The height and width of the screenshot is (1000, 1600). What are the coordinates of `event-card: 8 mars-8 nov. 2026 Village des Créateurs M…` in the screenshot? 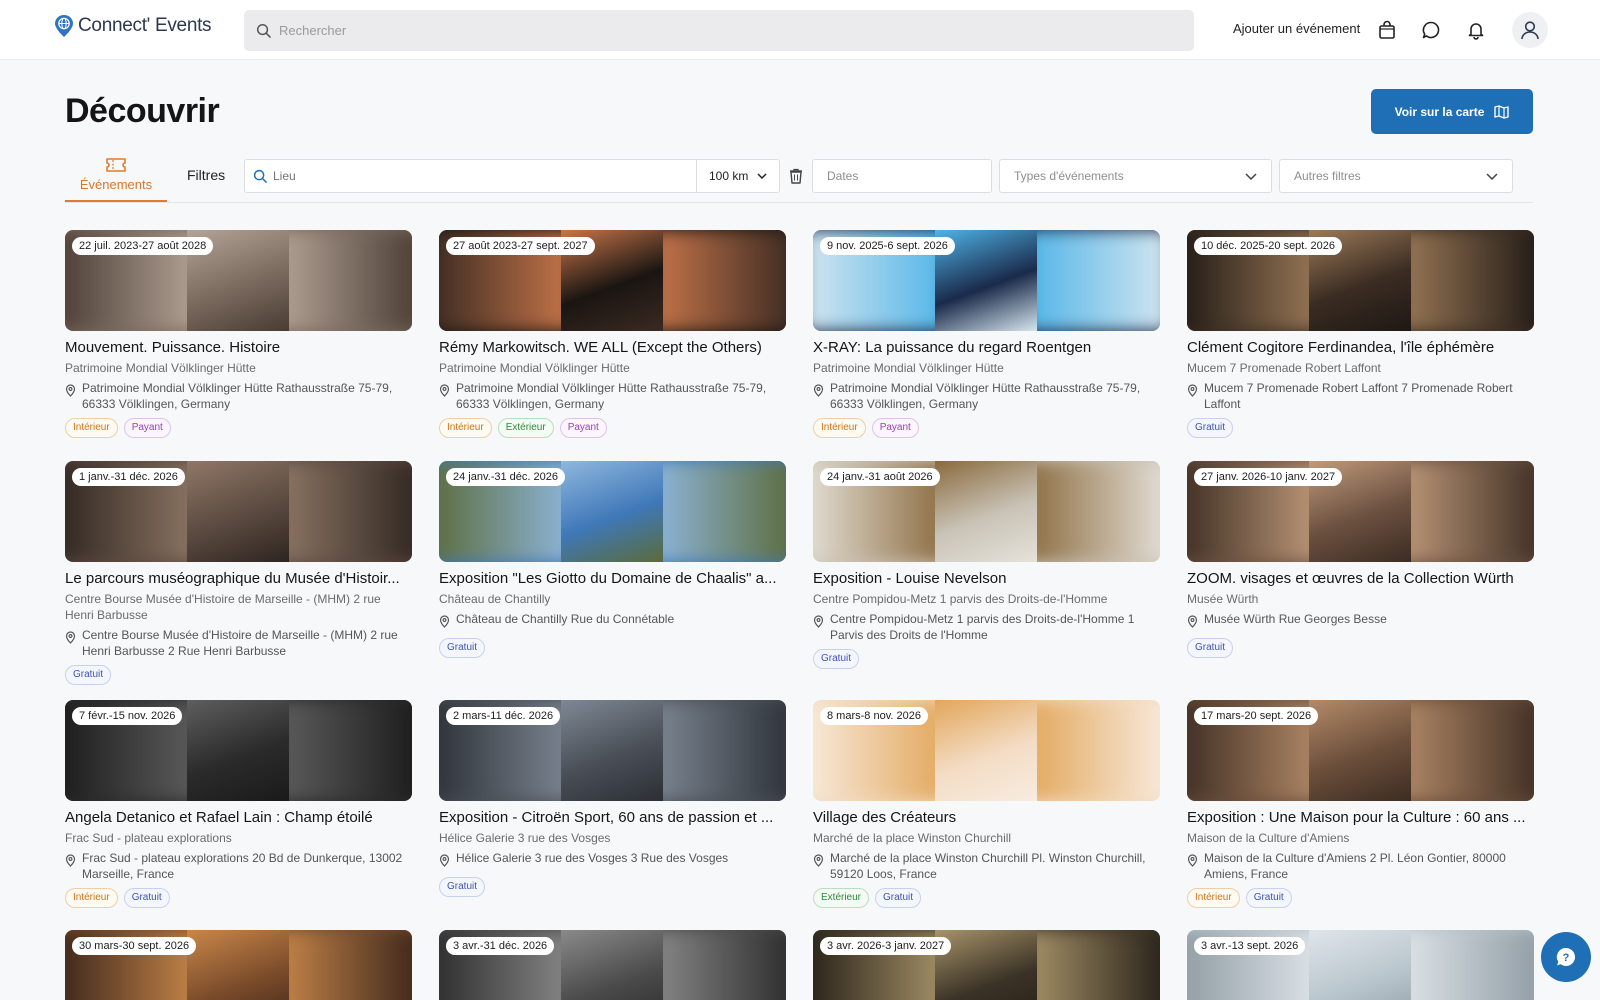 It's located at (986, 804).